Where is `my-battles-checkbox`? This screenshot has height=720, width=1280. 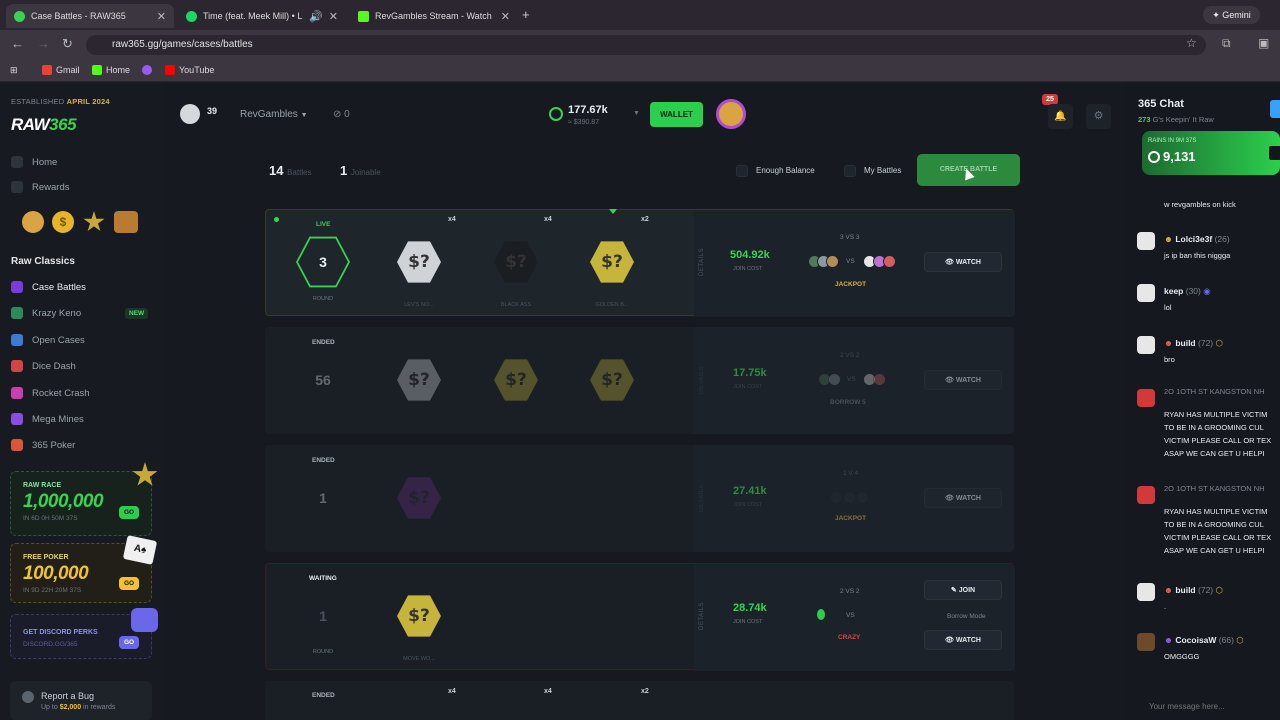 my-battles-checkbox is located at coordinates (850, 171).